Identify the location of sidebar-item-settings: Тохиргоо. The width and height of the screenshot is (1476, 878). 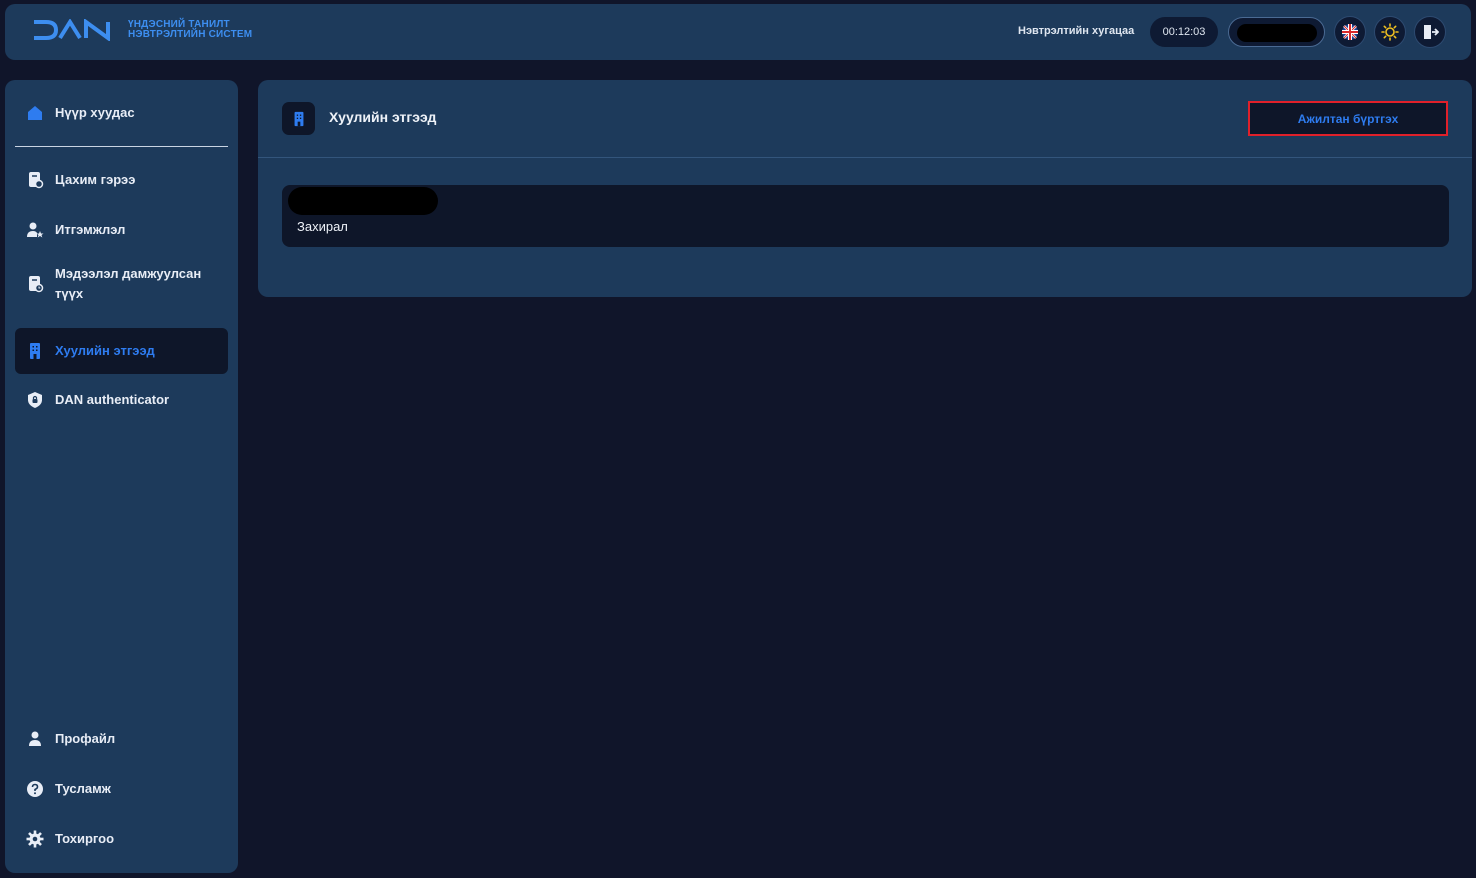
(121, 839).